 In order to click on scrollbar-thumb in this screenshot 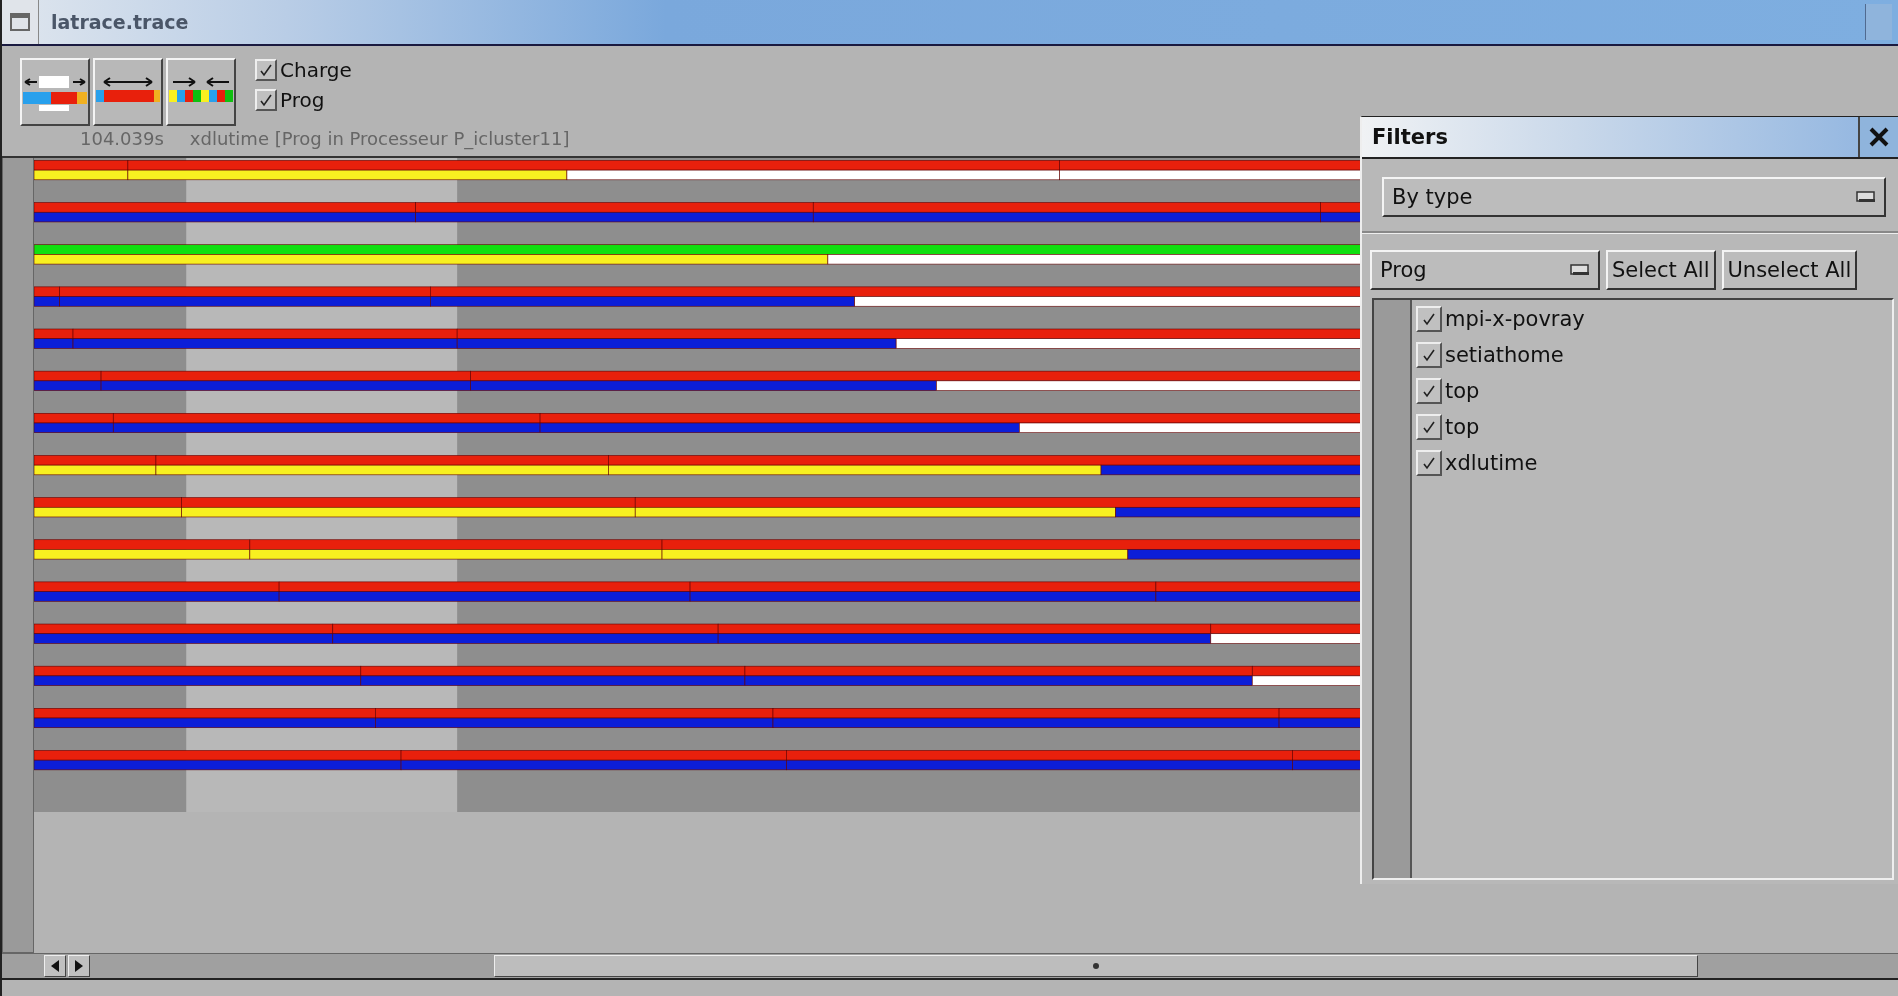, I will do `click(1096, 966)`.